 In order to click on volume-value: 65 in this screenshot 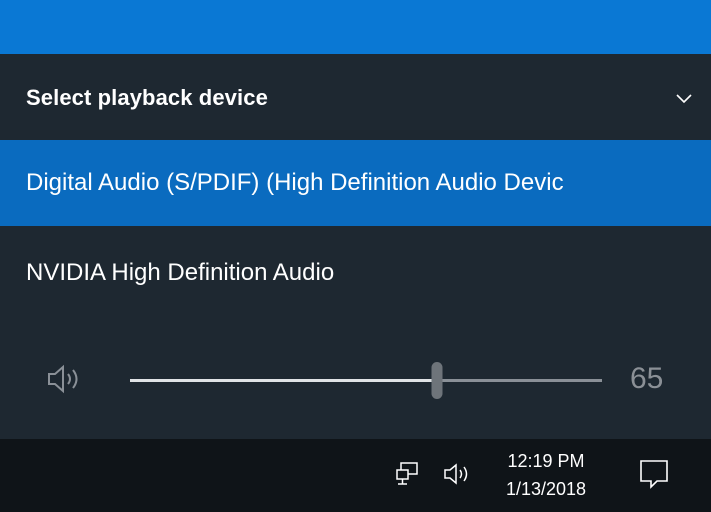, I will do `click(647, 378)`.